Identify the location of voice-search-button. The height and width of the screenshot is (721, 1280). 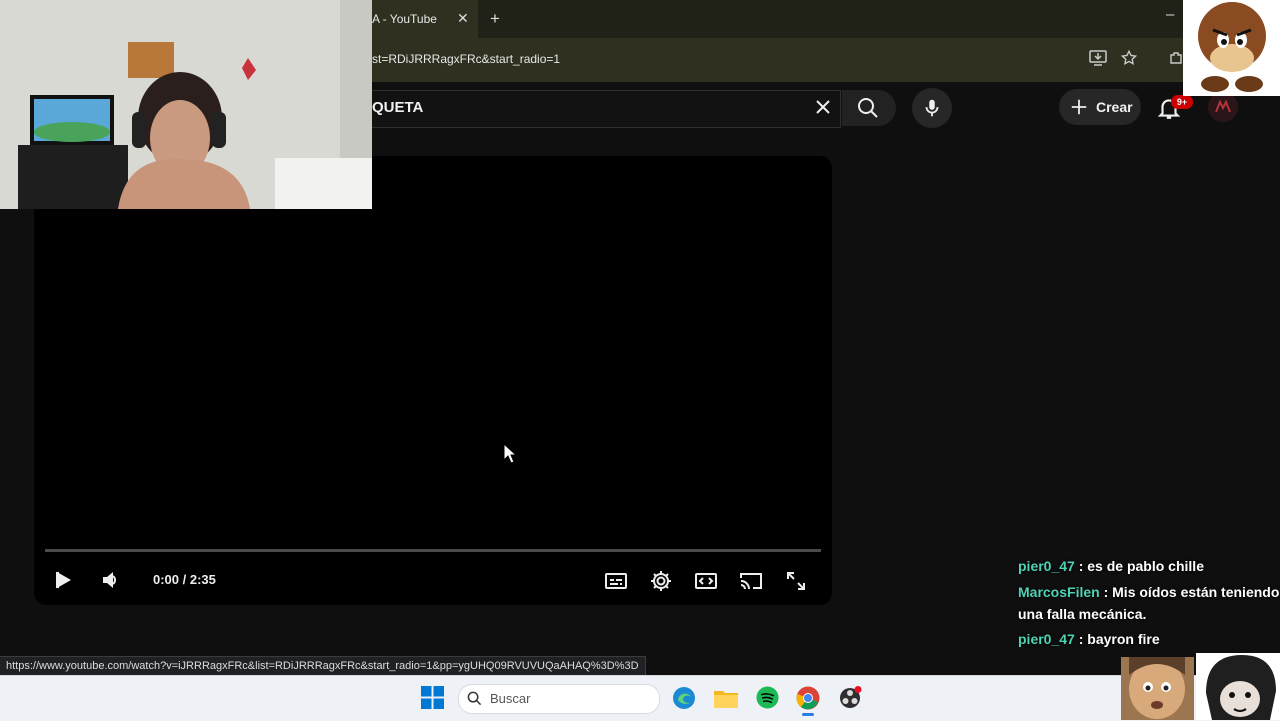
(932, 108).